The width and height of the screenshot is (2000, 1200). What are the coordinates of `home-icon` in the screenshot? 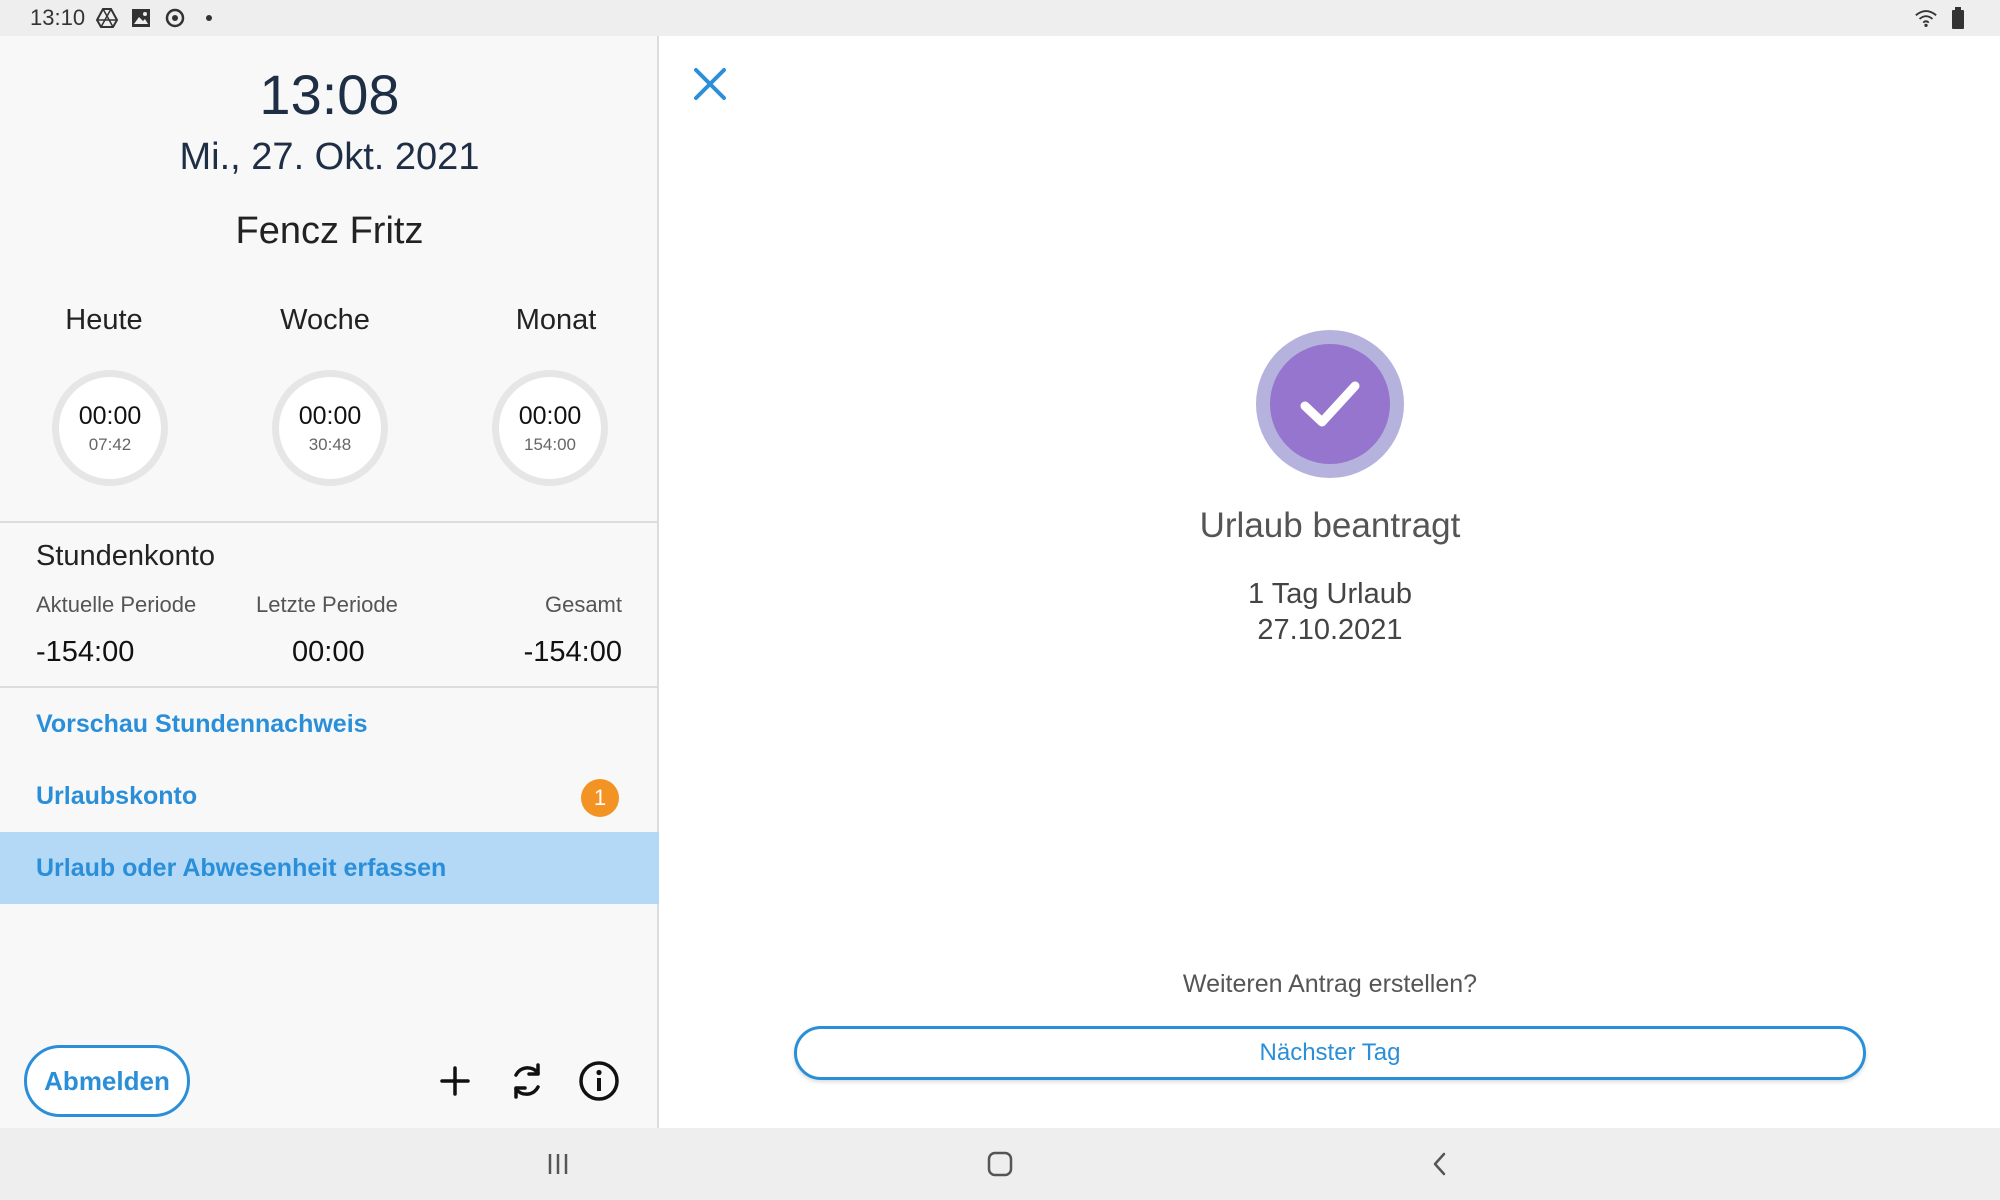 It's located at (1000, 1164).